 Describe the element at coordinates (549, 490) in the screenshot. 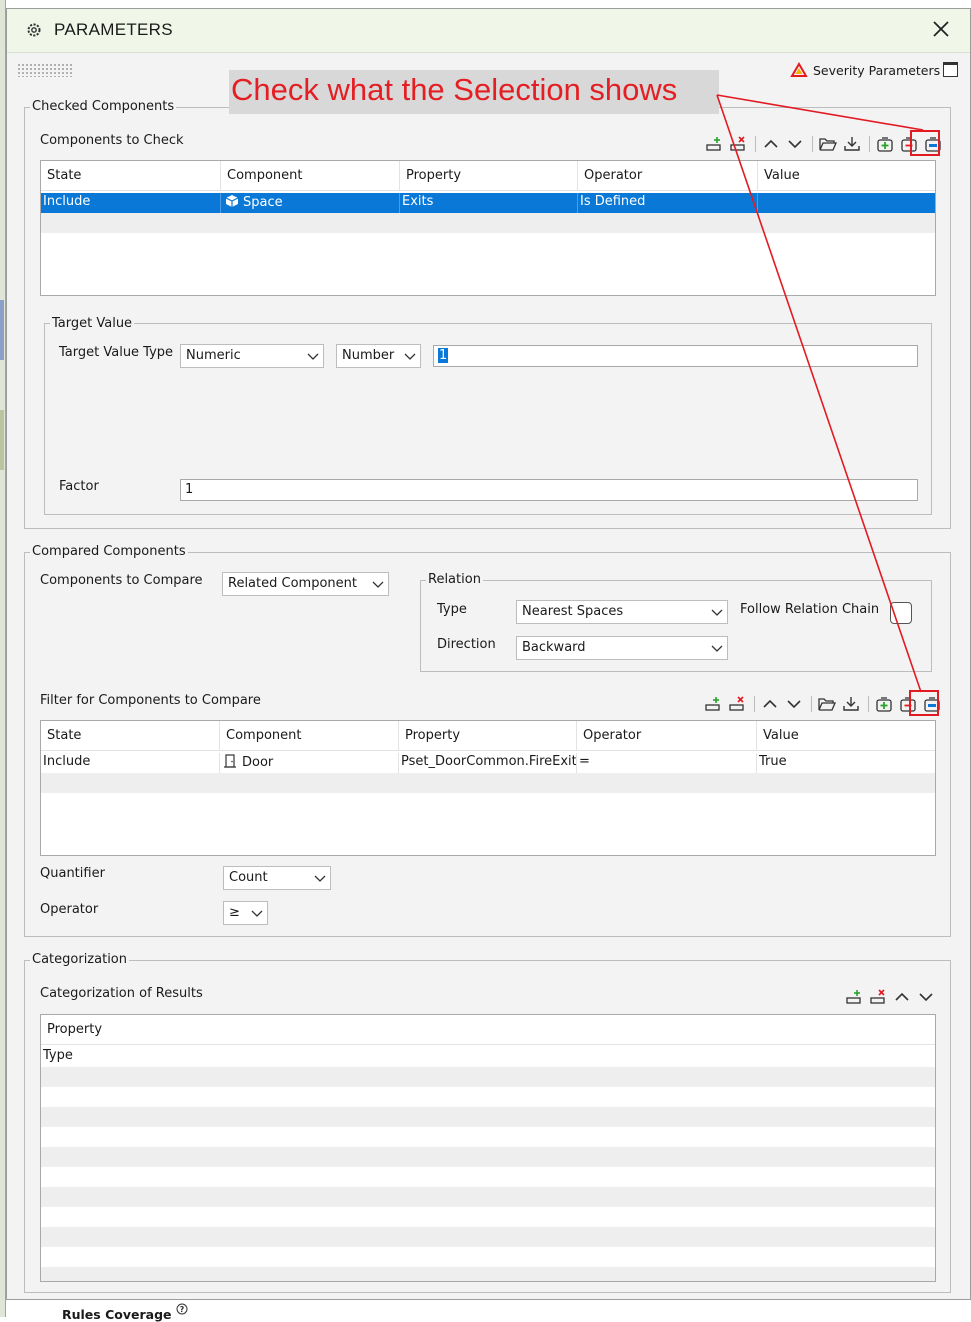

I see `factor-input: 1` at that location.